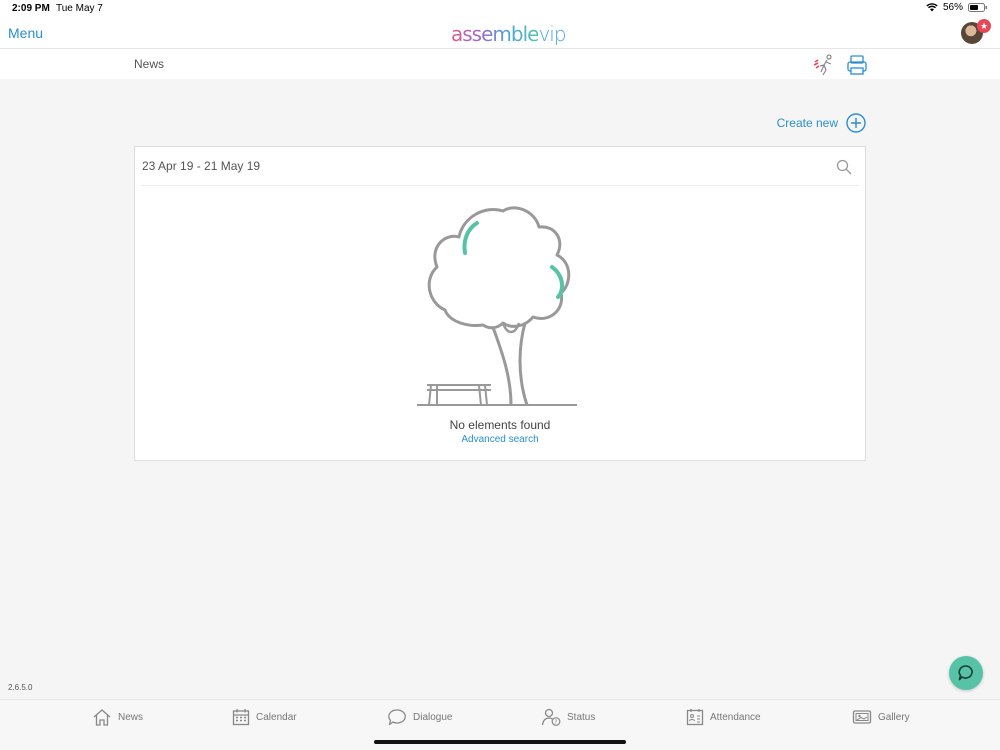  I want to click on tab-attendance: Attendance, so click(723, 717).